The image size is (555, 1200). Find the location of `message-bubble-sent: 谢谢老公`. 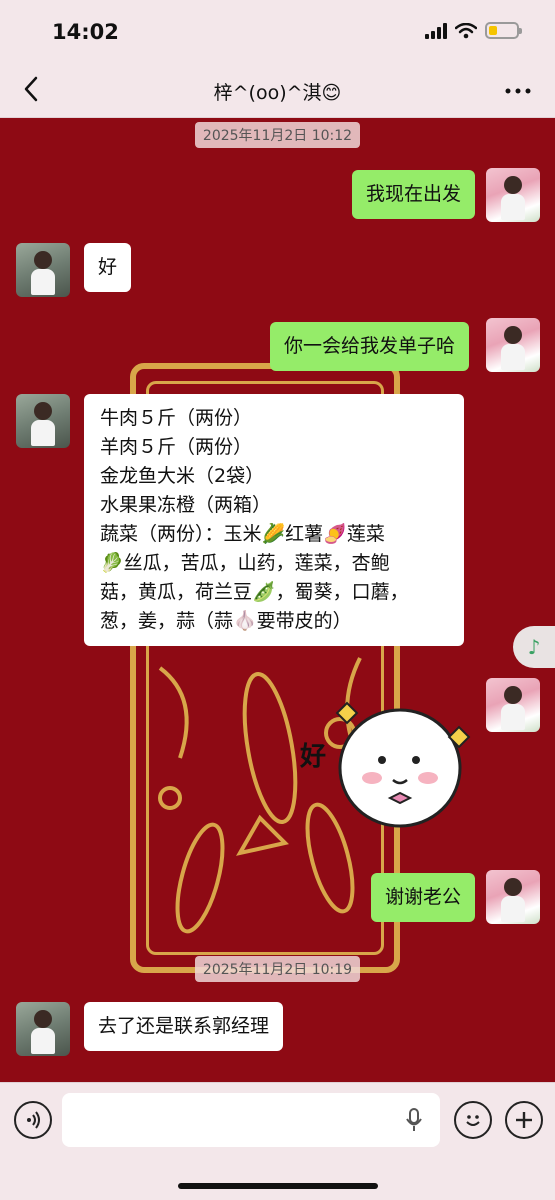

message-bubble-sent: 谢谢老公 is located at coordinates (422, 897).